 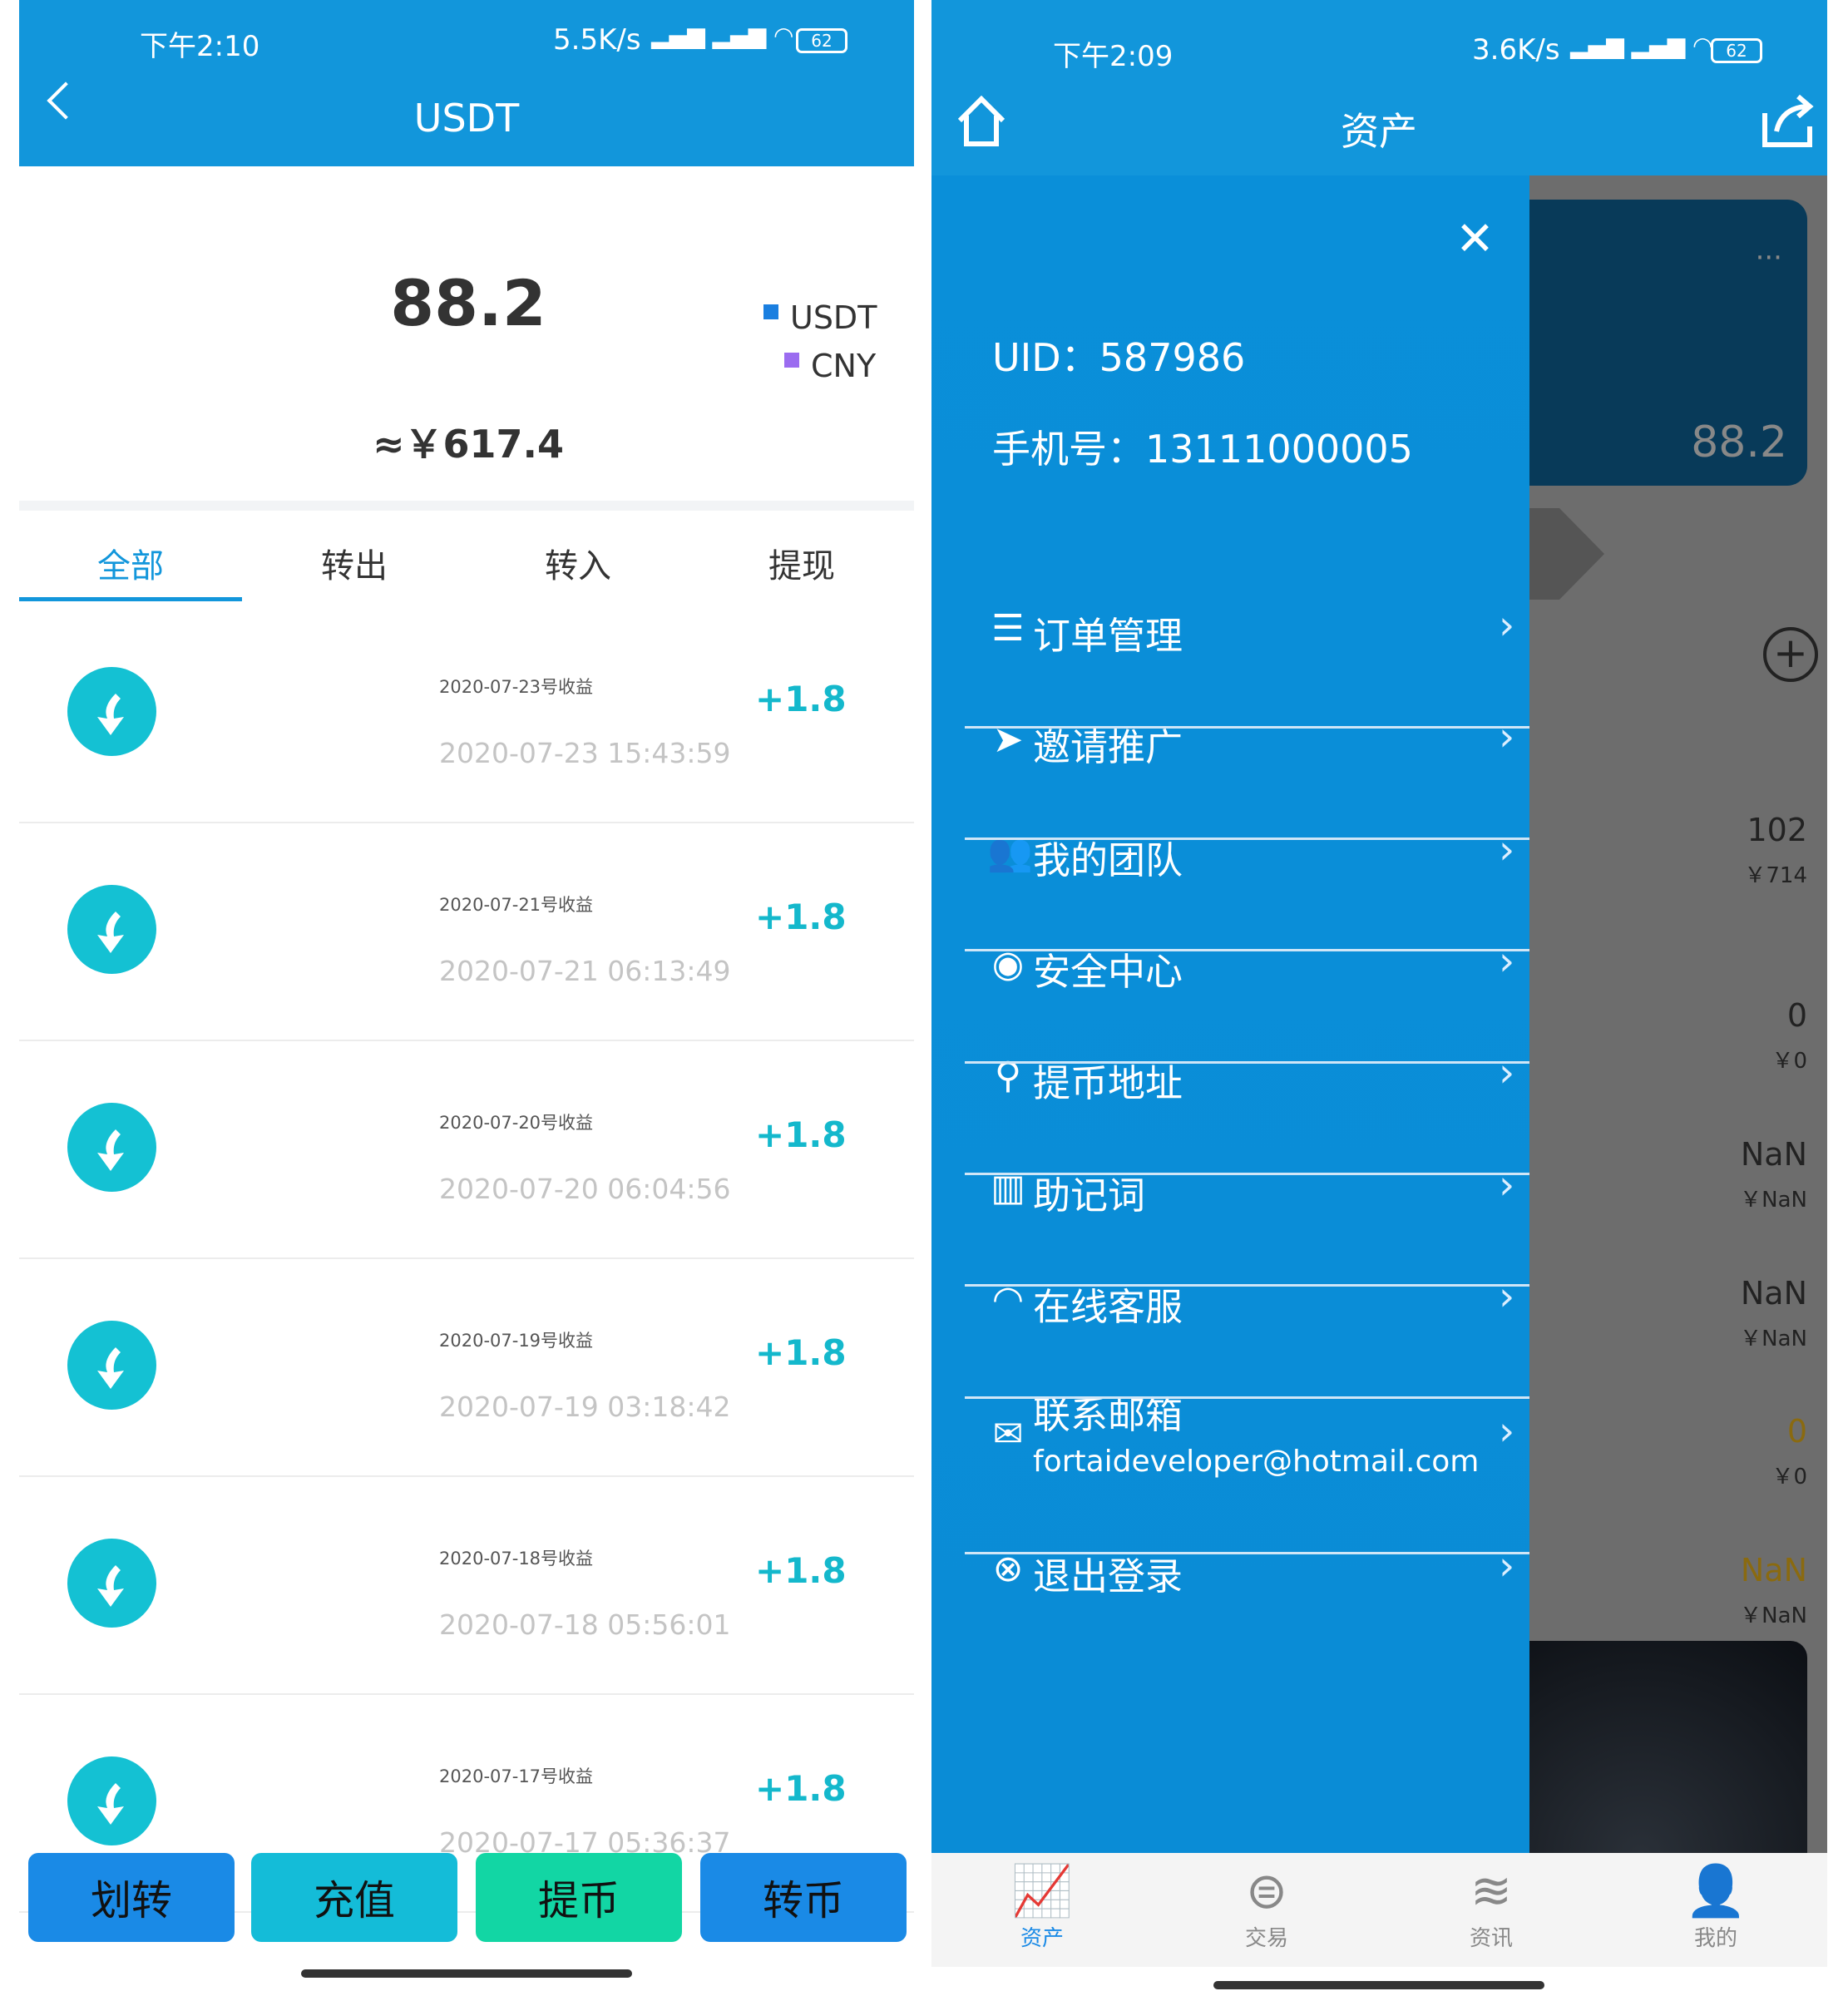 I want to click on medal-icon, so click(x=1566, y=554).